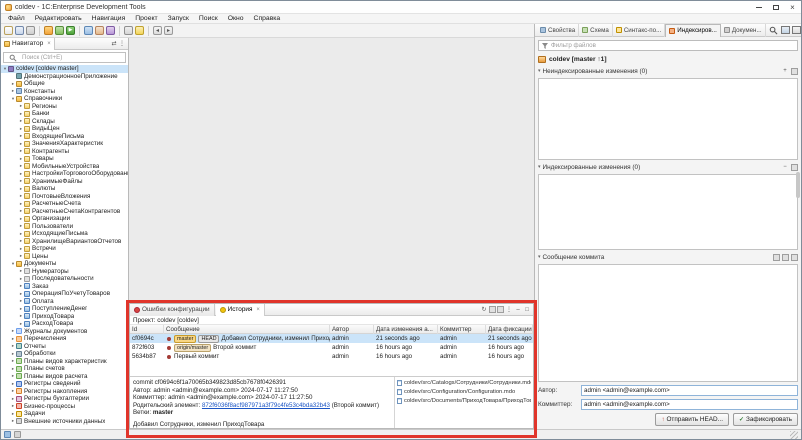 The image size is (802, 440). Describe the element at coordinates (64, 152) in the screenshot. I see `tree-item: ▸ Контрагенты` at that location.